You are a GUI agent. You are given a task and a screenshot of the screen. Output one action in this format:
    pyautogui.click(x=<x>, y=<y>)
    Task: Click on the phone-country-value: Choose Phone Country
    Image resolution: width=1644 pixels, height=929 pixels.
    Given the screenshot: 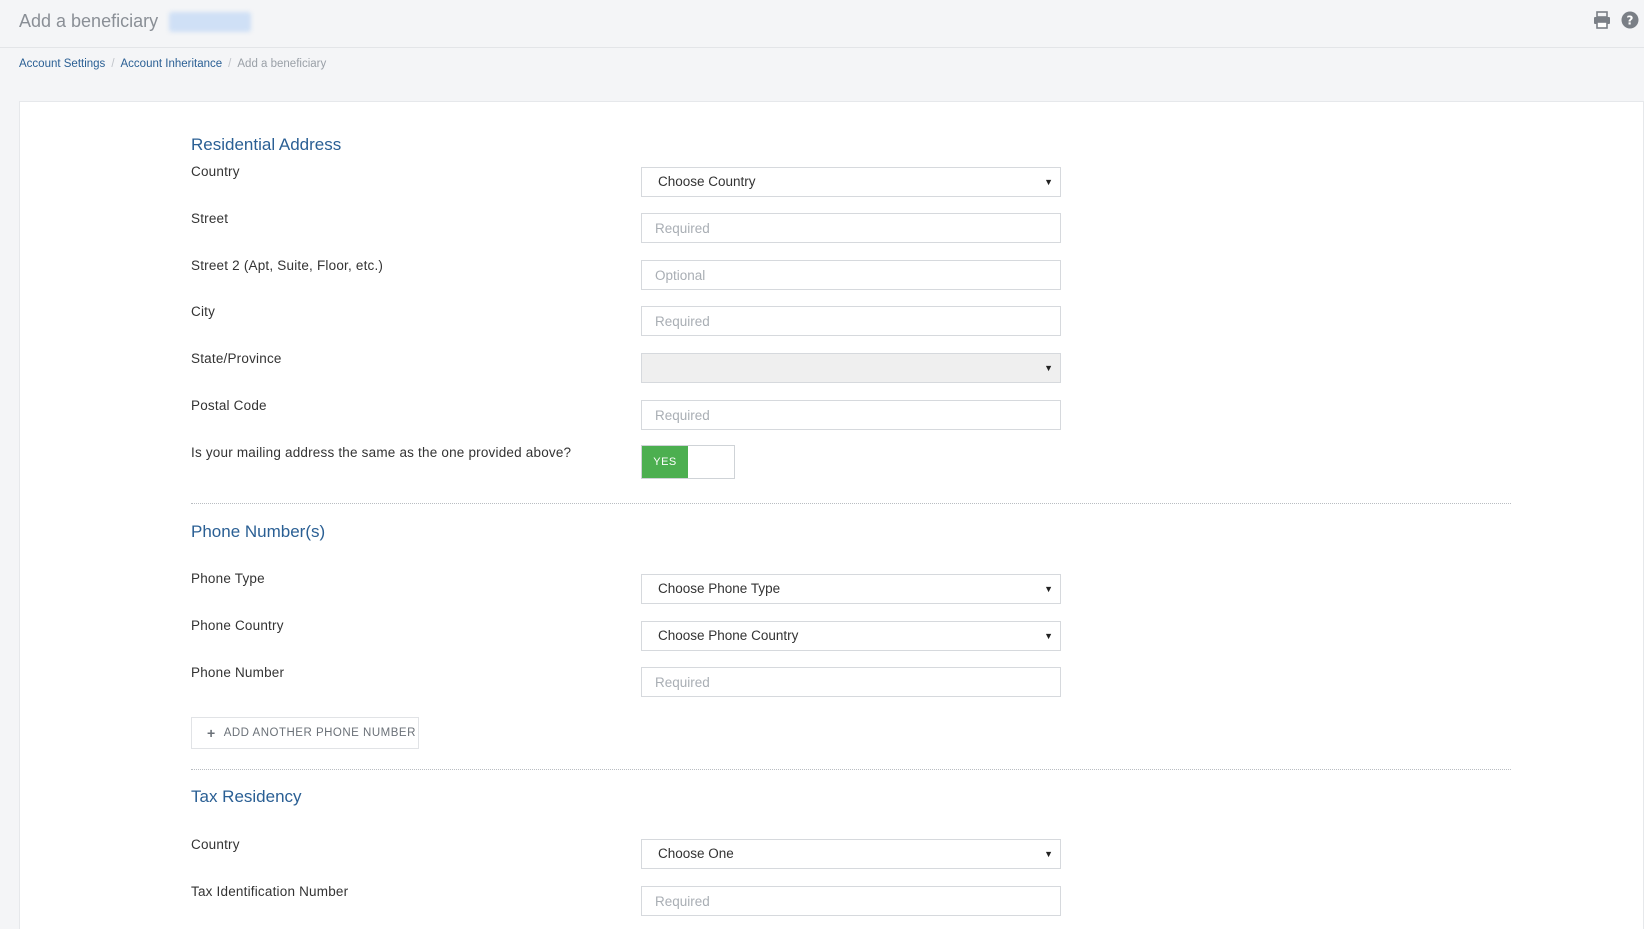 What is the action you would take?
    pyautogui.click(x=728, y=635)
    